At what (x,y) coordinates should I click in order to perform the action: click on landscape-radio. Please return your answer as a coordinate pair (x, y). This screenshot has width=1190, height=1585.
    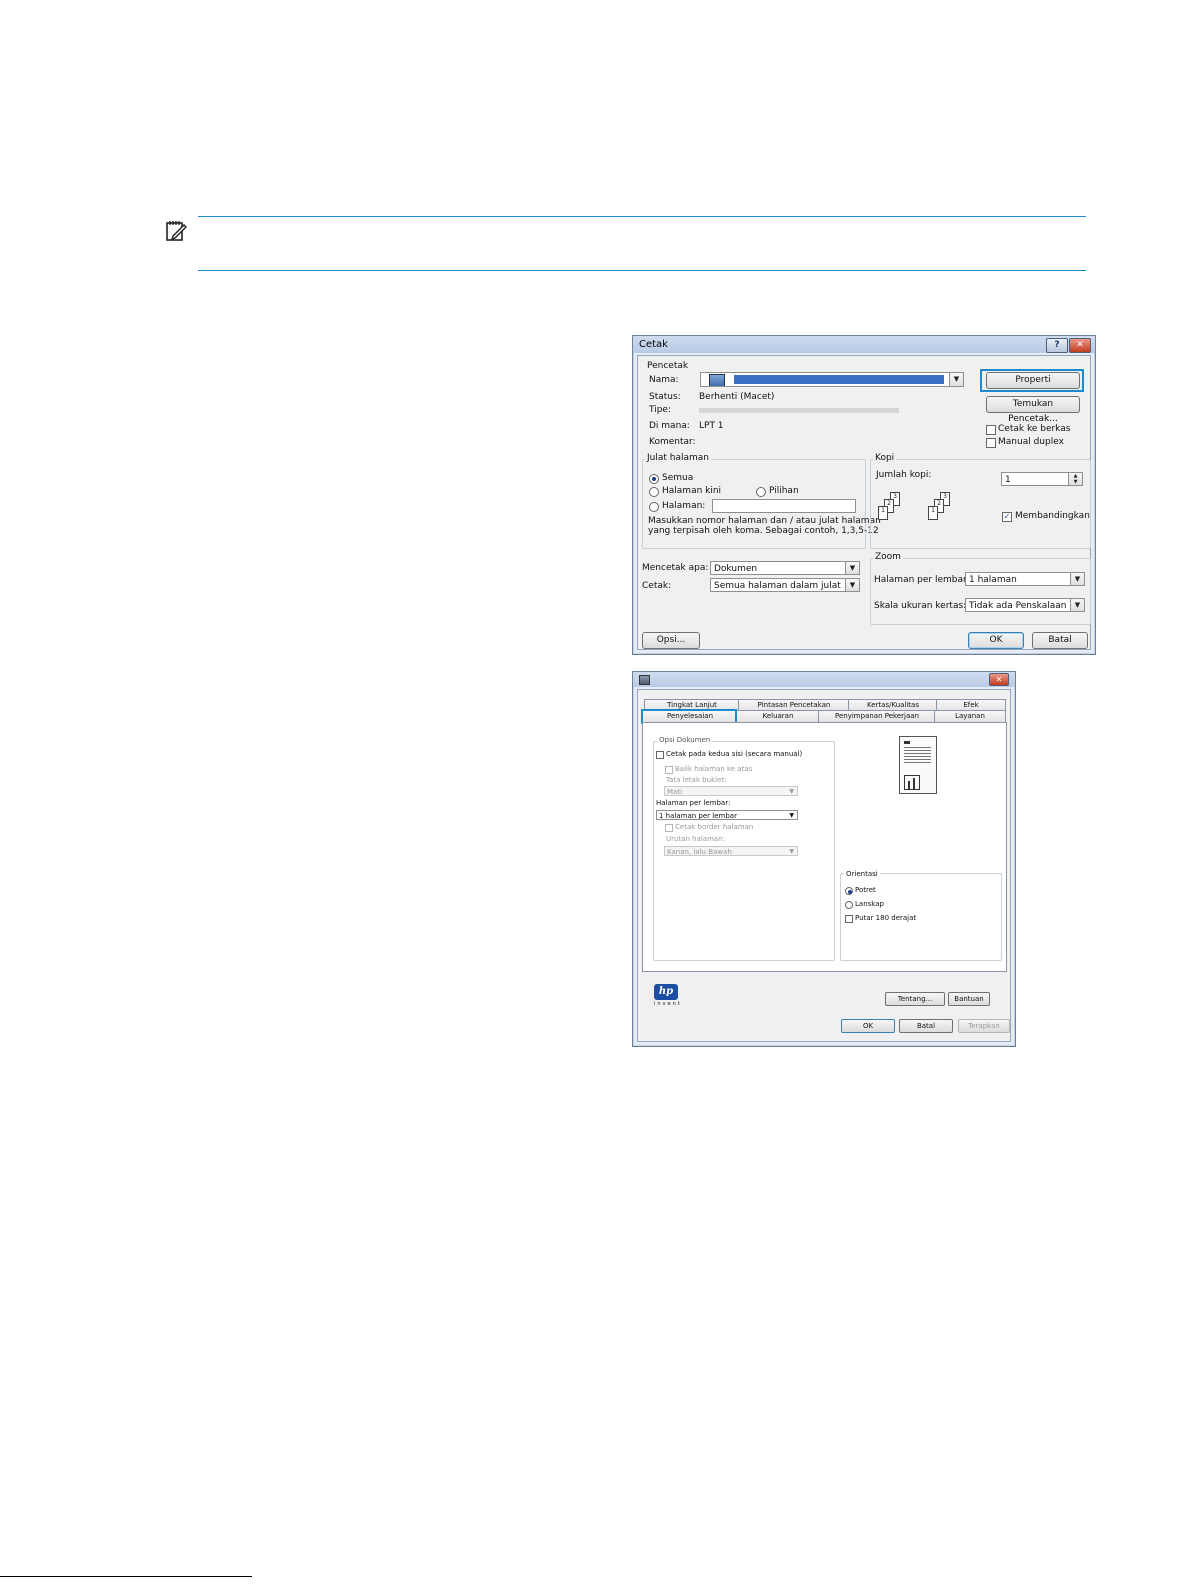
    Looking at the image, I should click on (849, 905).